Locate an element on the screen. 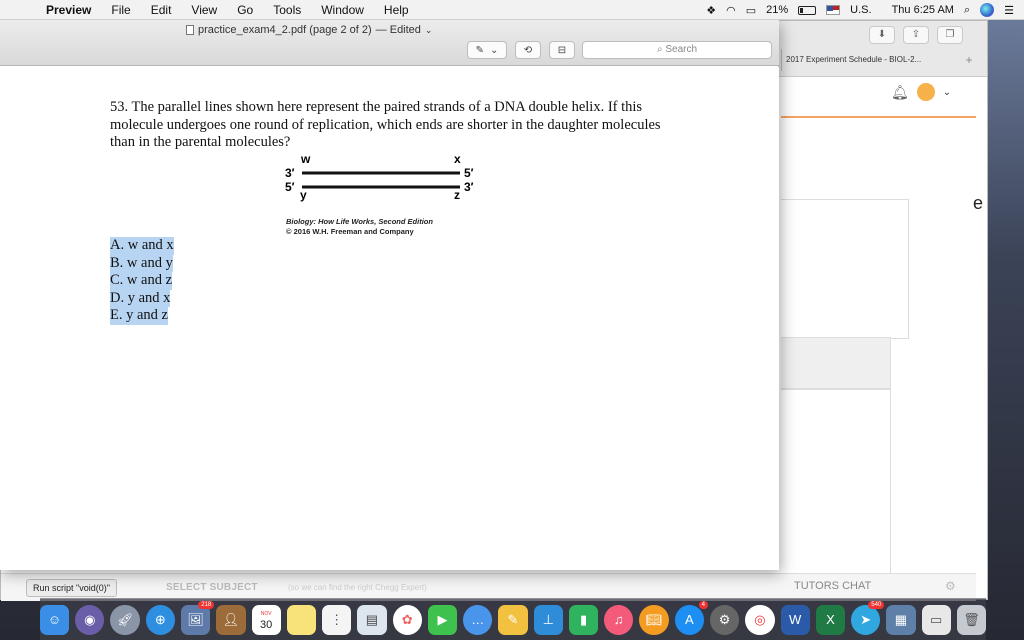 Image resolution: width=1024 pixels, height=640 pixels. menu-view: View is located at coordinates (204, 10).